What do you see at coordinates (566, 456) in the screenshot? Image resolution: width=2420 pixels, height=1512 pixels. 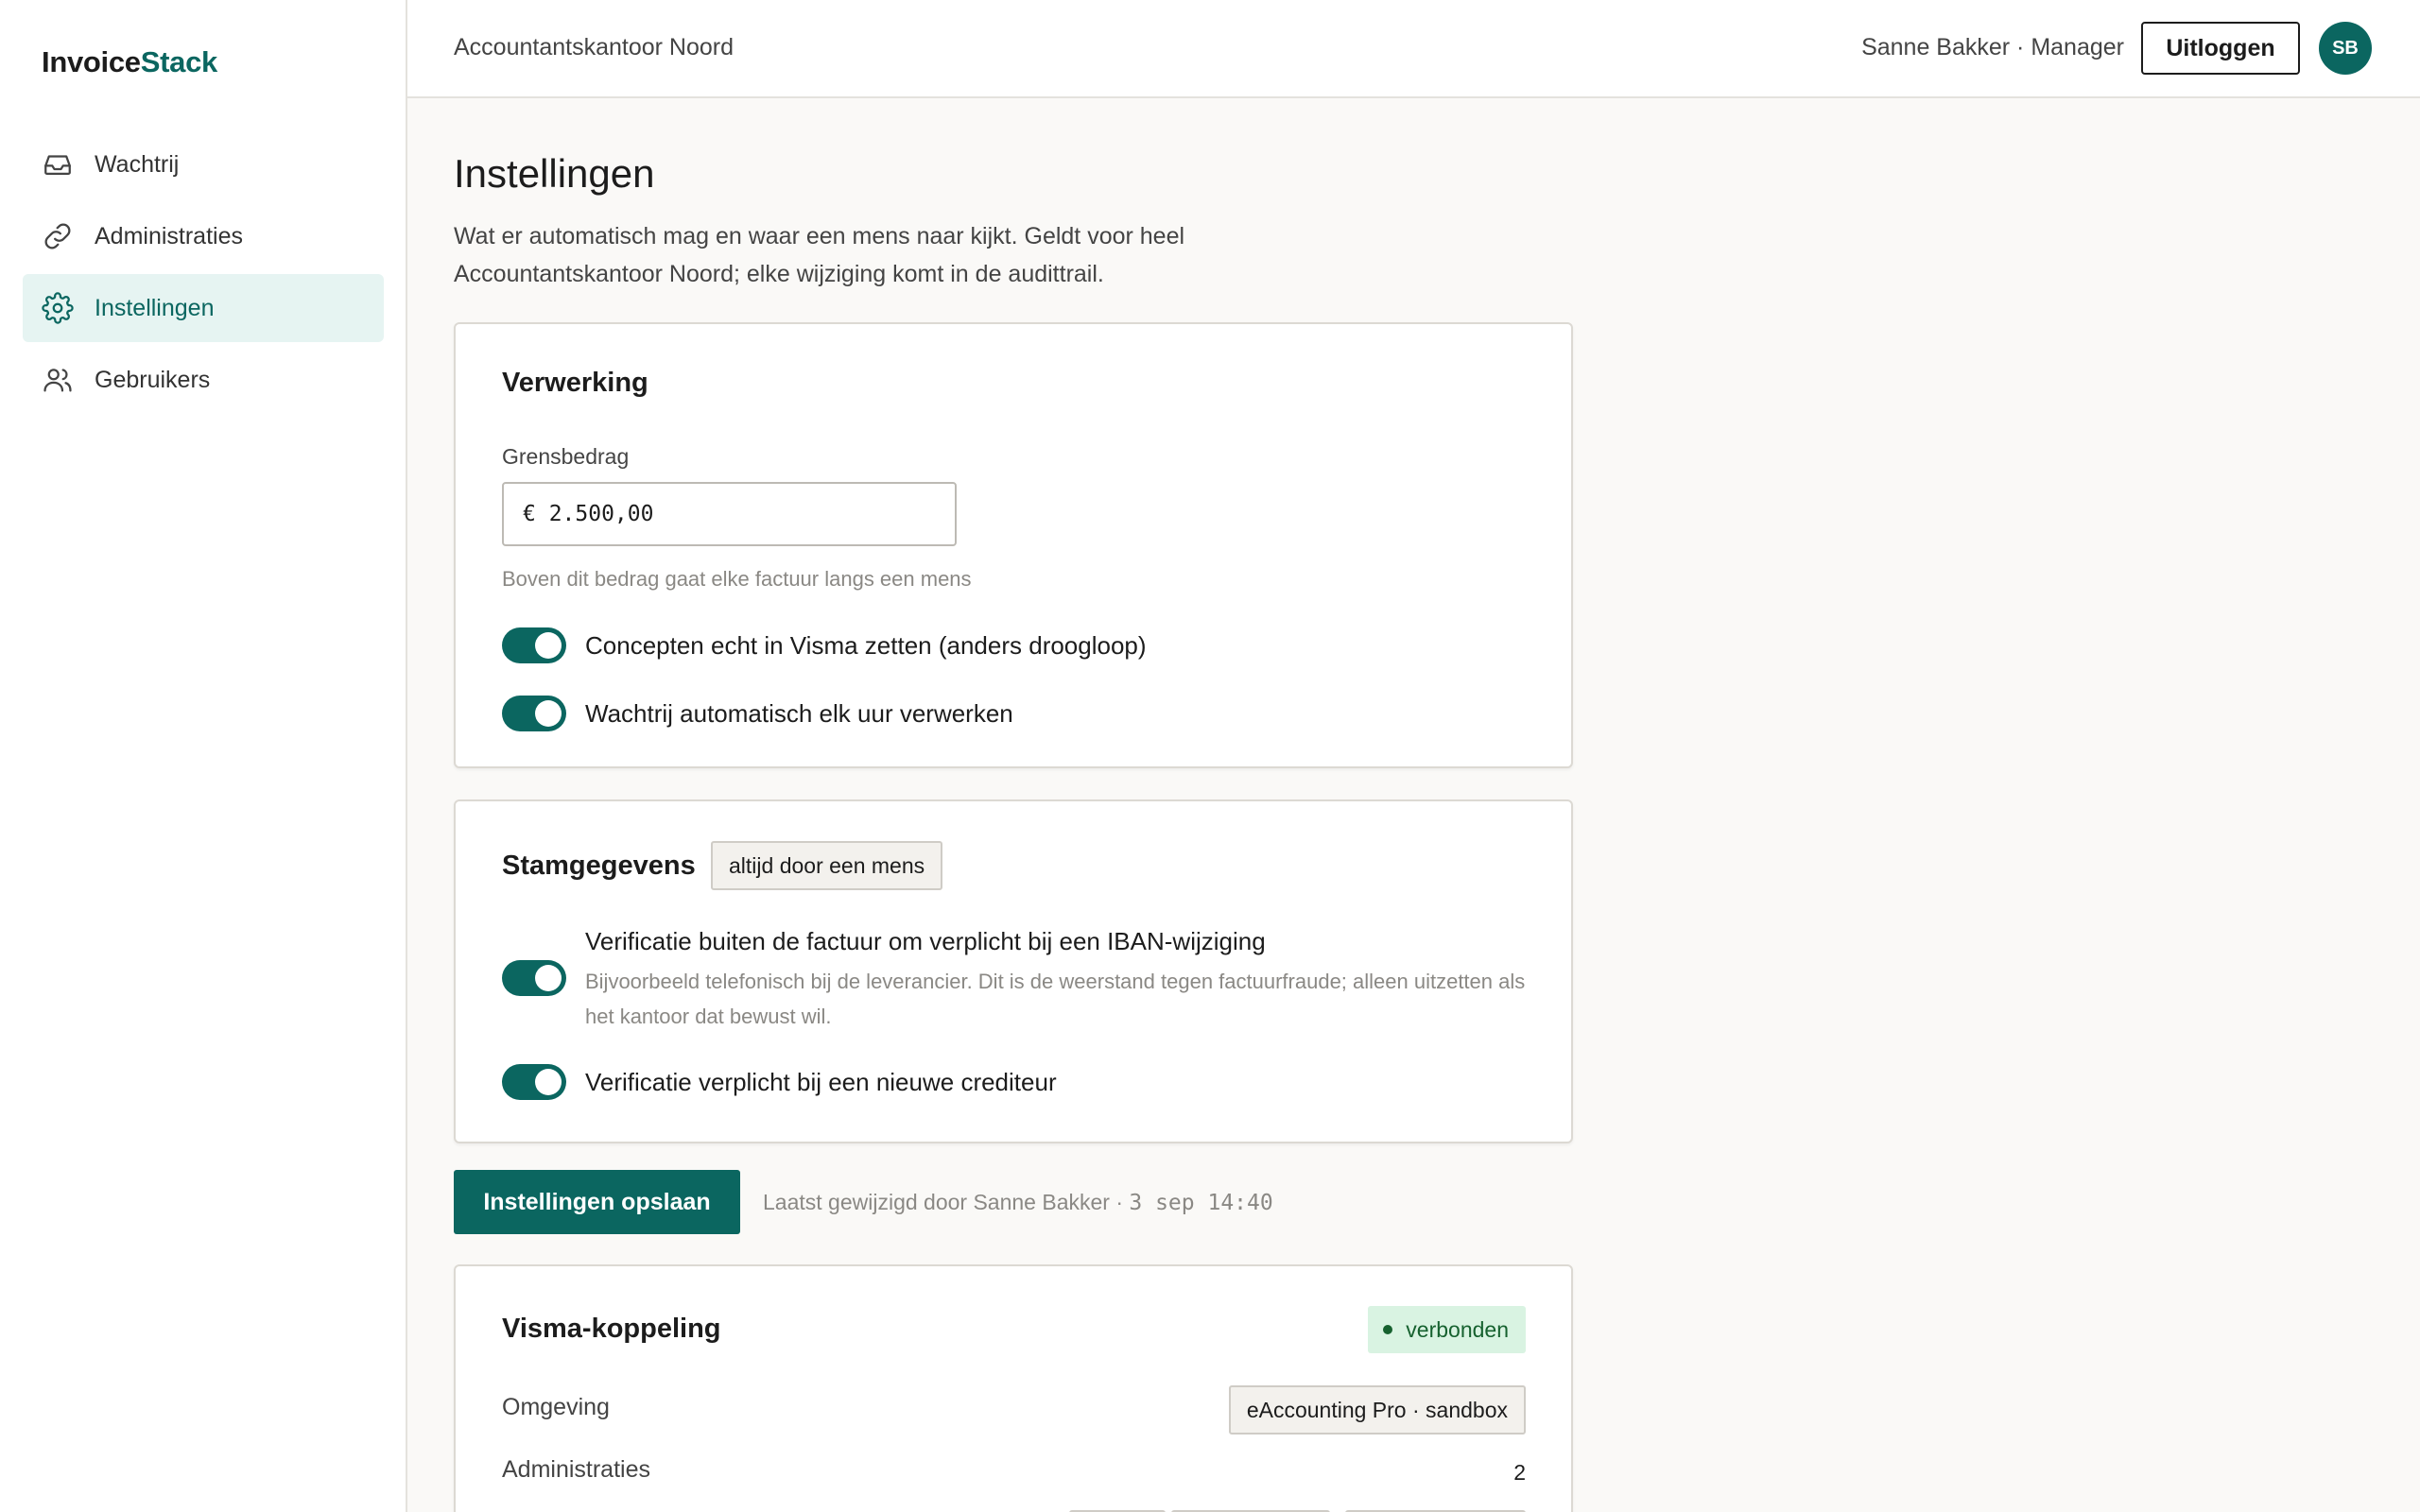 I see `threshold-label: Grensbedrag` at bounding box center [566, 456].